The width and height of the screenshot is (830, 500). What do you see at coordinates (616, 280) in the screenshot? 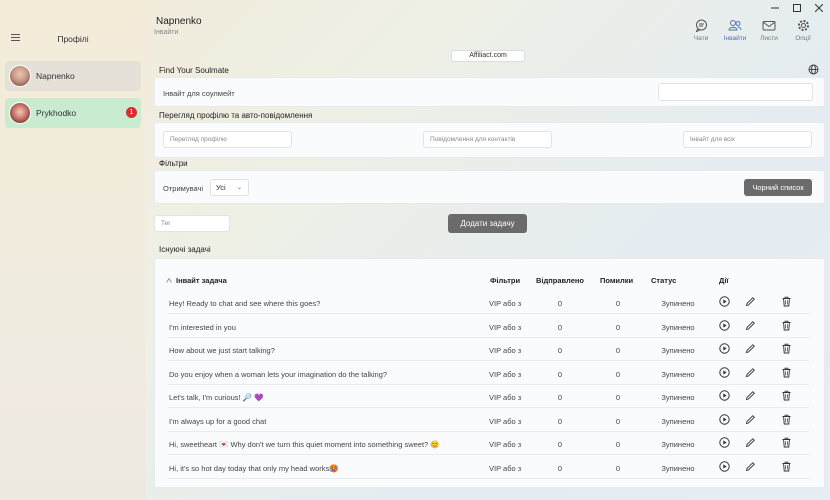
I see `column-header-errors: Помилки` at bounding box center [616, 280].